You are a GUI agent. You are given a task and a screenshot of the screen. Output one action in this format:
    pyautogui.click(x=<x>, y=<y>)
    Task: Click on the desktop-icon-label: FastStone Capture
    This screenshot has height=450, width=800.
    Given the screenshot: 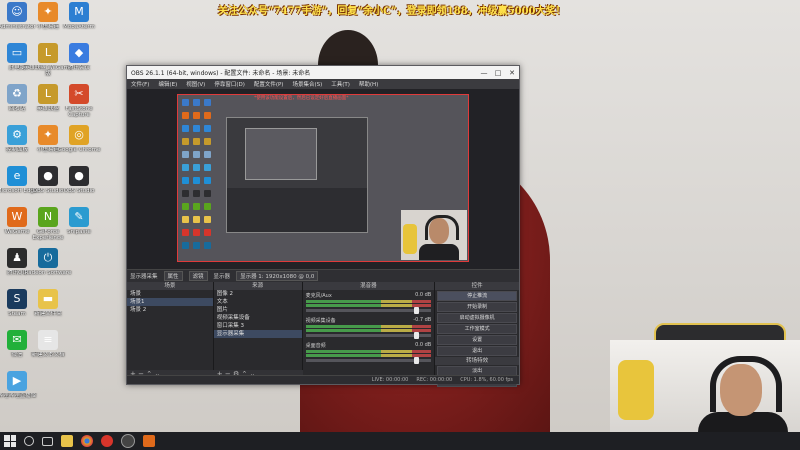 What is the action you would take?
    pyautogui.click(x=79, y=112)
    